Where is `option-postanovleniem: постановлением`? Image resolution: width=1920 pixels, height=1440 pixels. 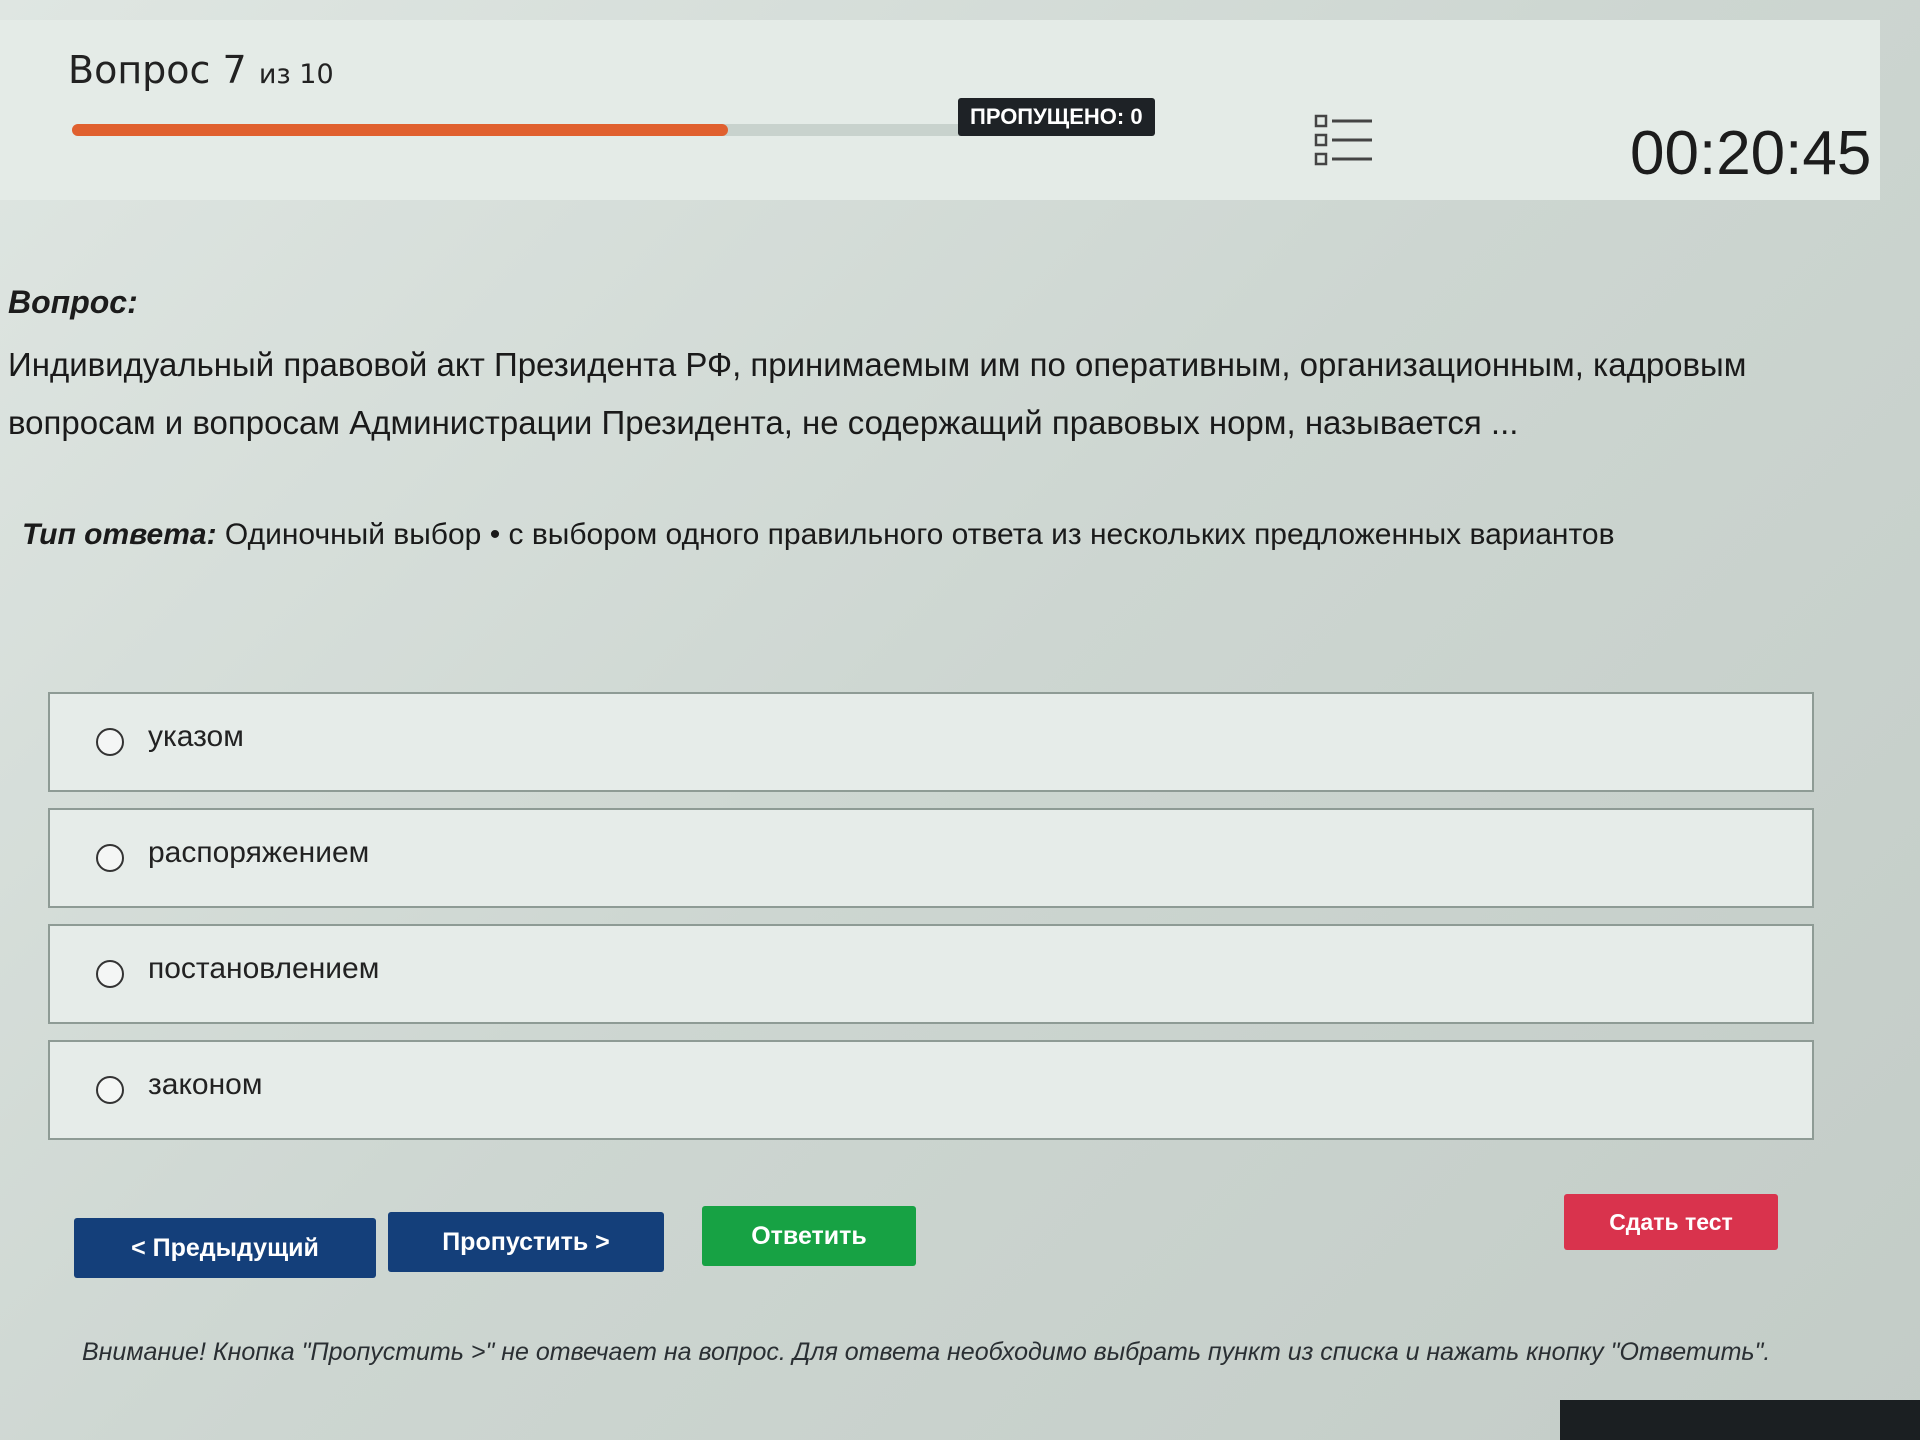 option-postanovleniem: постановлением is located at coordinates (931, 974).